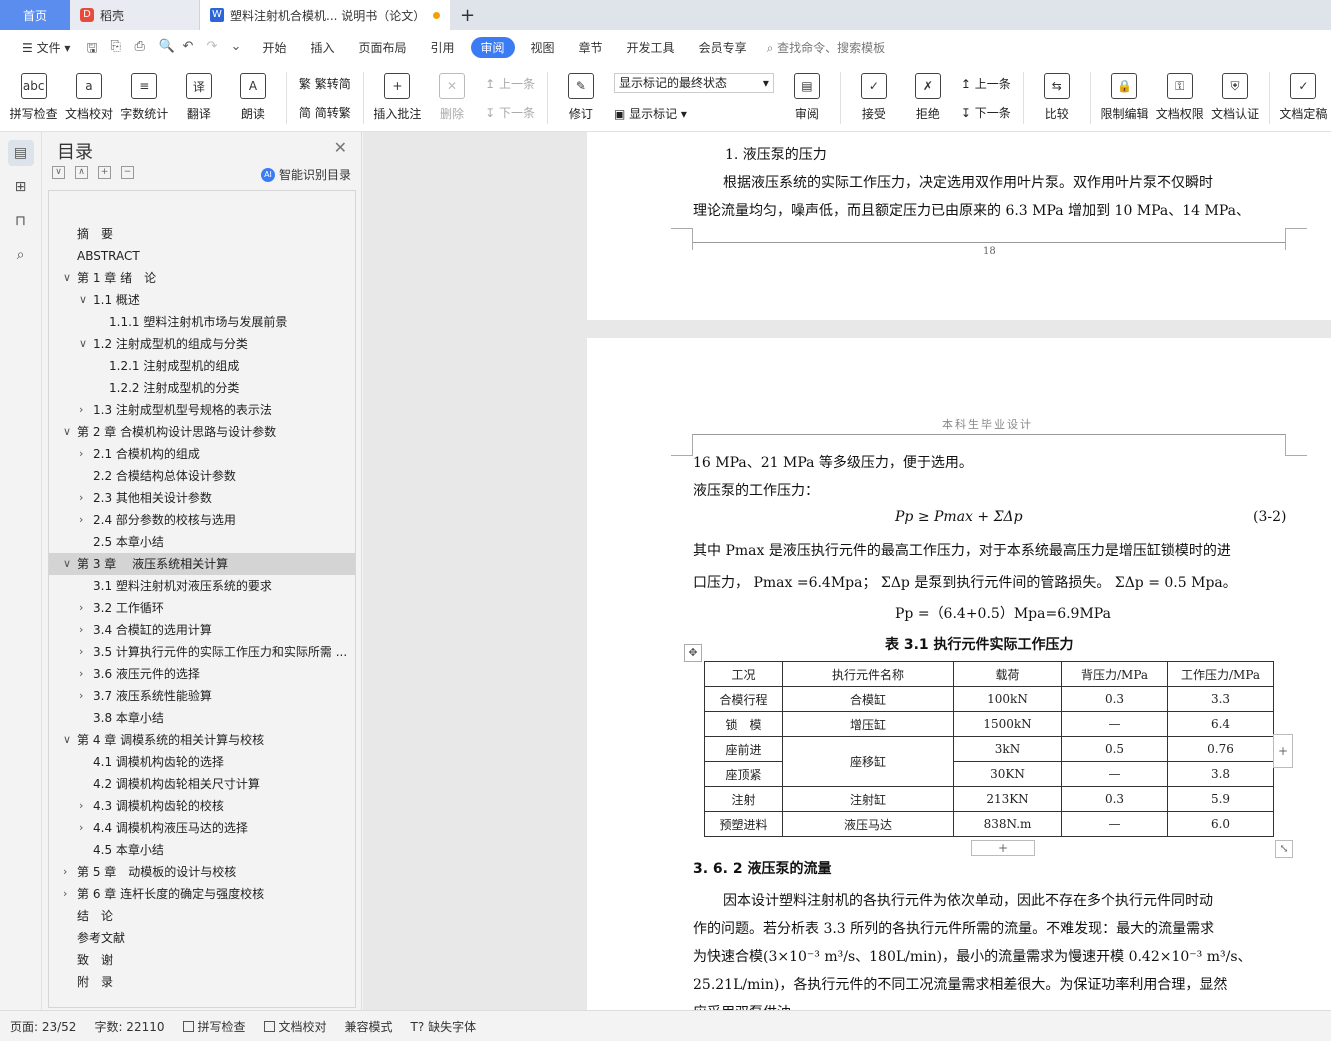 This screenshot has width=1331, height=1041. What do you see at coordinates (202, 366) in the screenshot?
I see `toc-item: 1.2.1 注射成型机的组成` at bounding box center [202, 366].